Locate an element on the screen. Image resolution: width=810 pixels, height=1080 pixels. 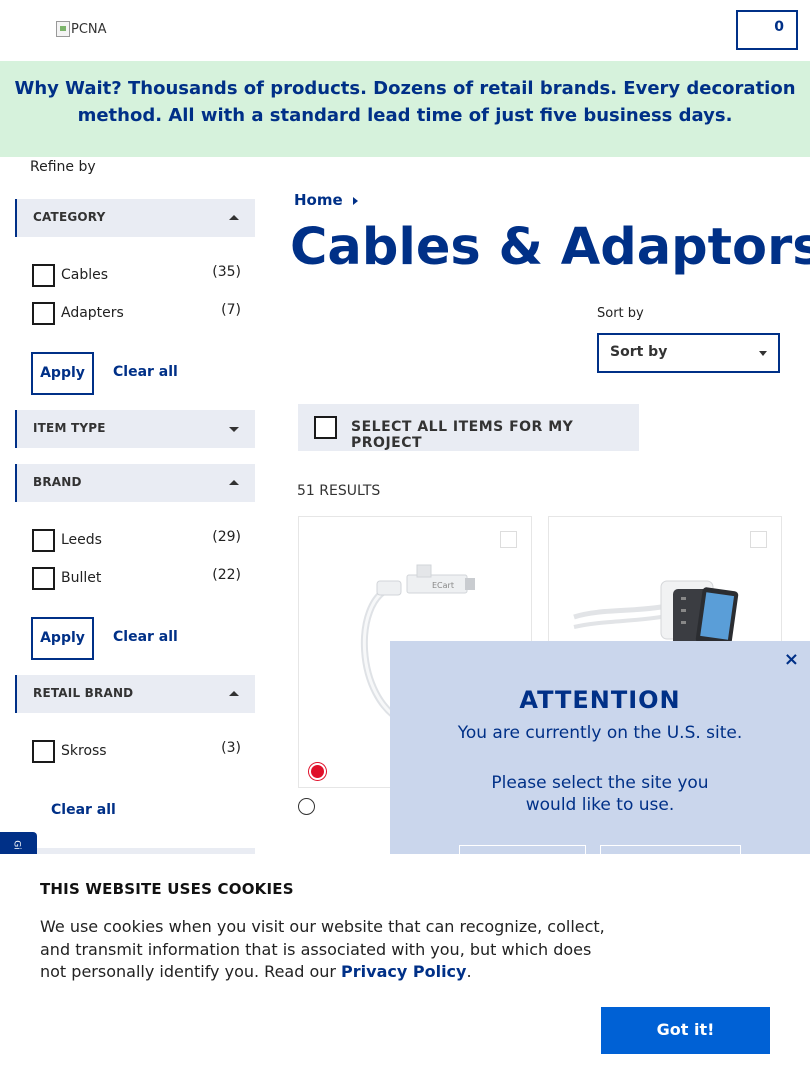
page-title: Cables & Adaptors is located at coordinates (550, 247).